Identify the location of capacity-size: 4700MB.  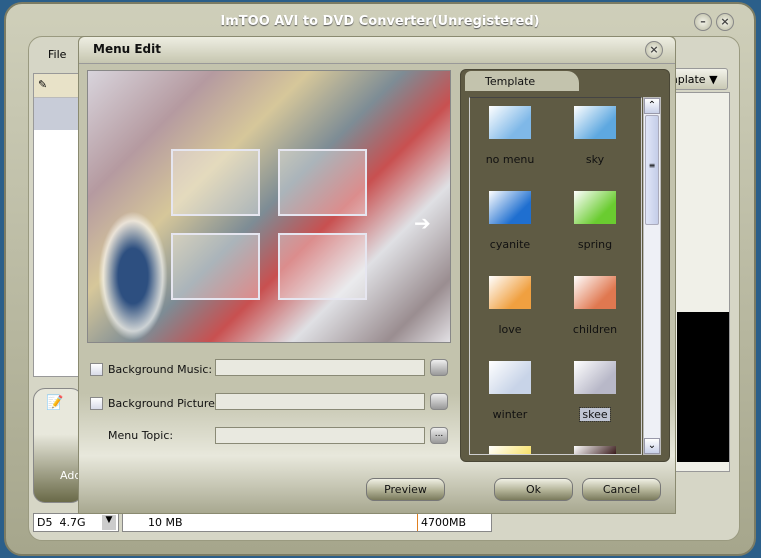
(441, 522).